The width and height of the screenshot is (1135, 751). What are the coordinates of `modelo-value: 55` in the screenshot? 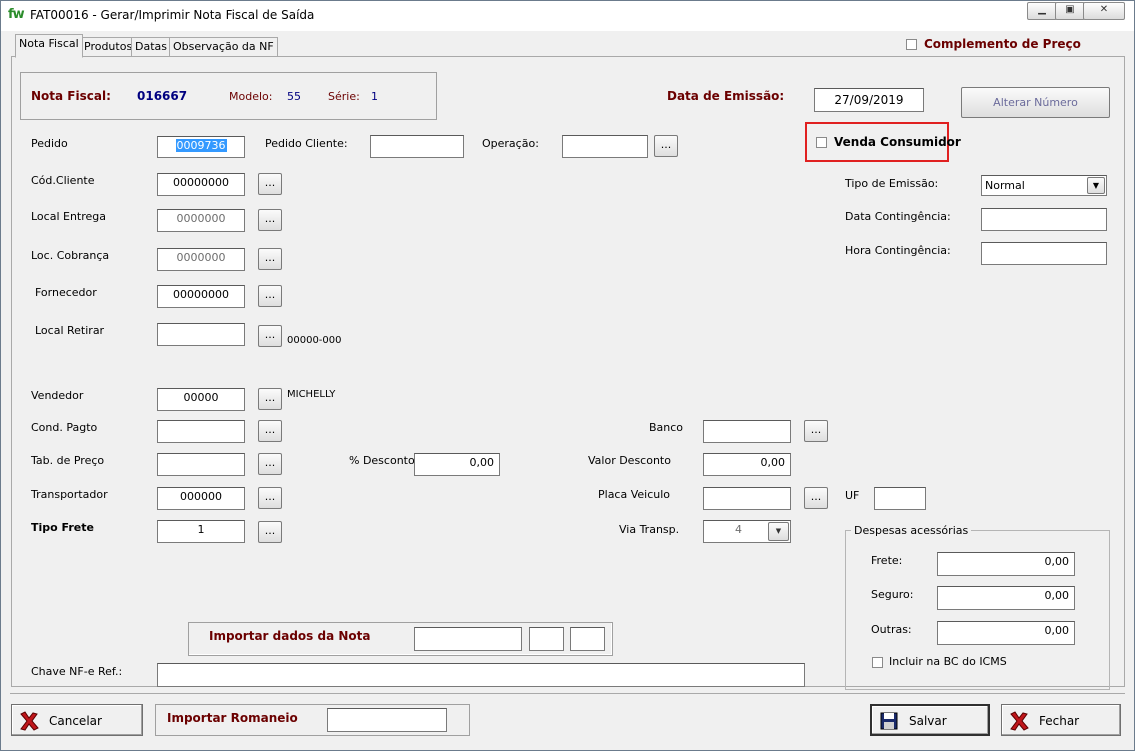 It's located at (294, 96).